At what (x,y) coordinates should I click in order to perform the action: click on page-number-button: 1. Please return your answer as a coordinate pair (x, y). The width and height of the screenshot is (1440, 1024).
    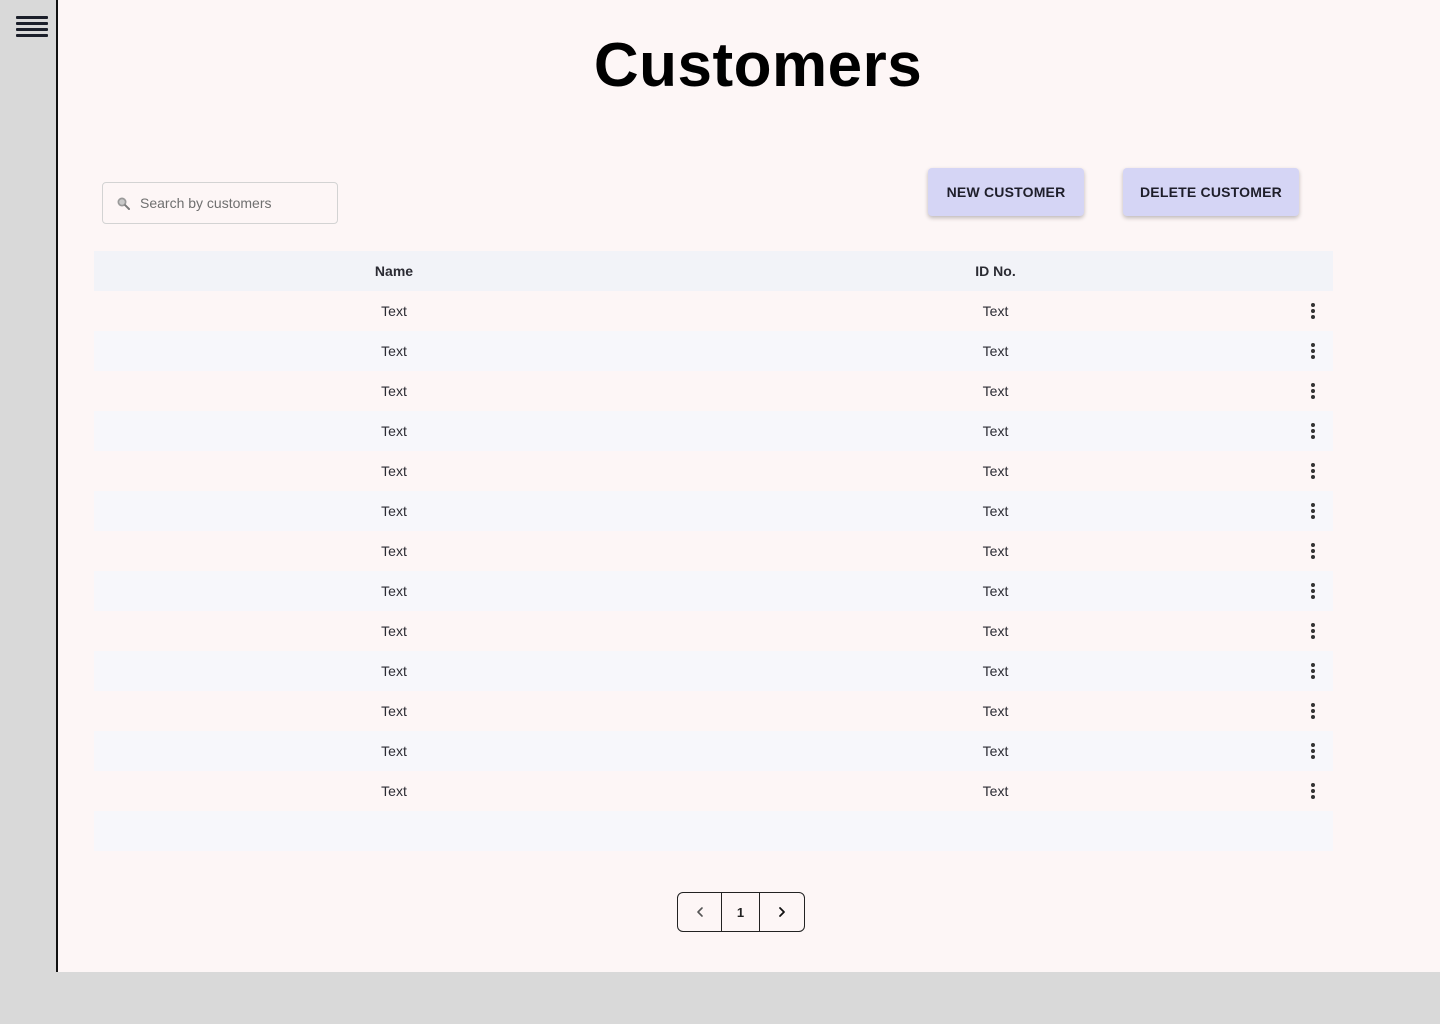
    Looking at the image, I should click on (741, 912).